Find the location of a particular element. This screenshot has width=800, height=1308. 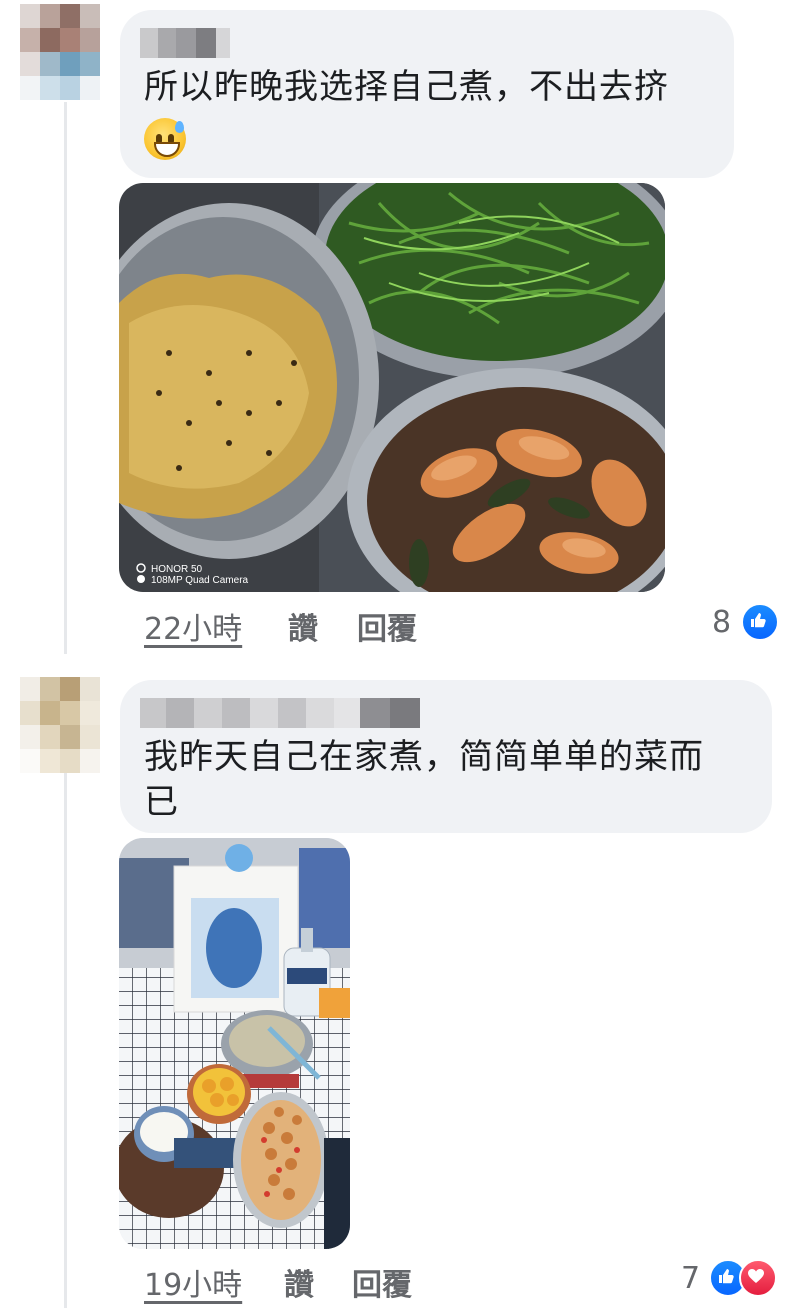

comment-text-line-2: 已 is located at coordinates (161, 802).